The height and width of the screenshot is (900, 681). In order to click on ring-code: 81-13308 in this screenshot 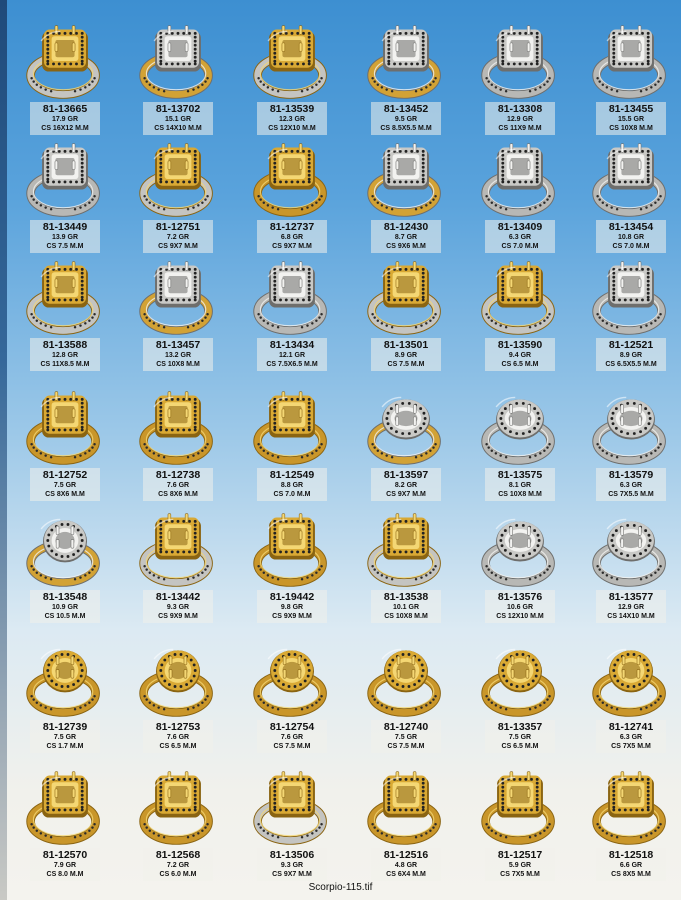, I will do `click(520, 109)`.